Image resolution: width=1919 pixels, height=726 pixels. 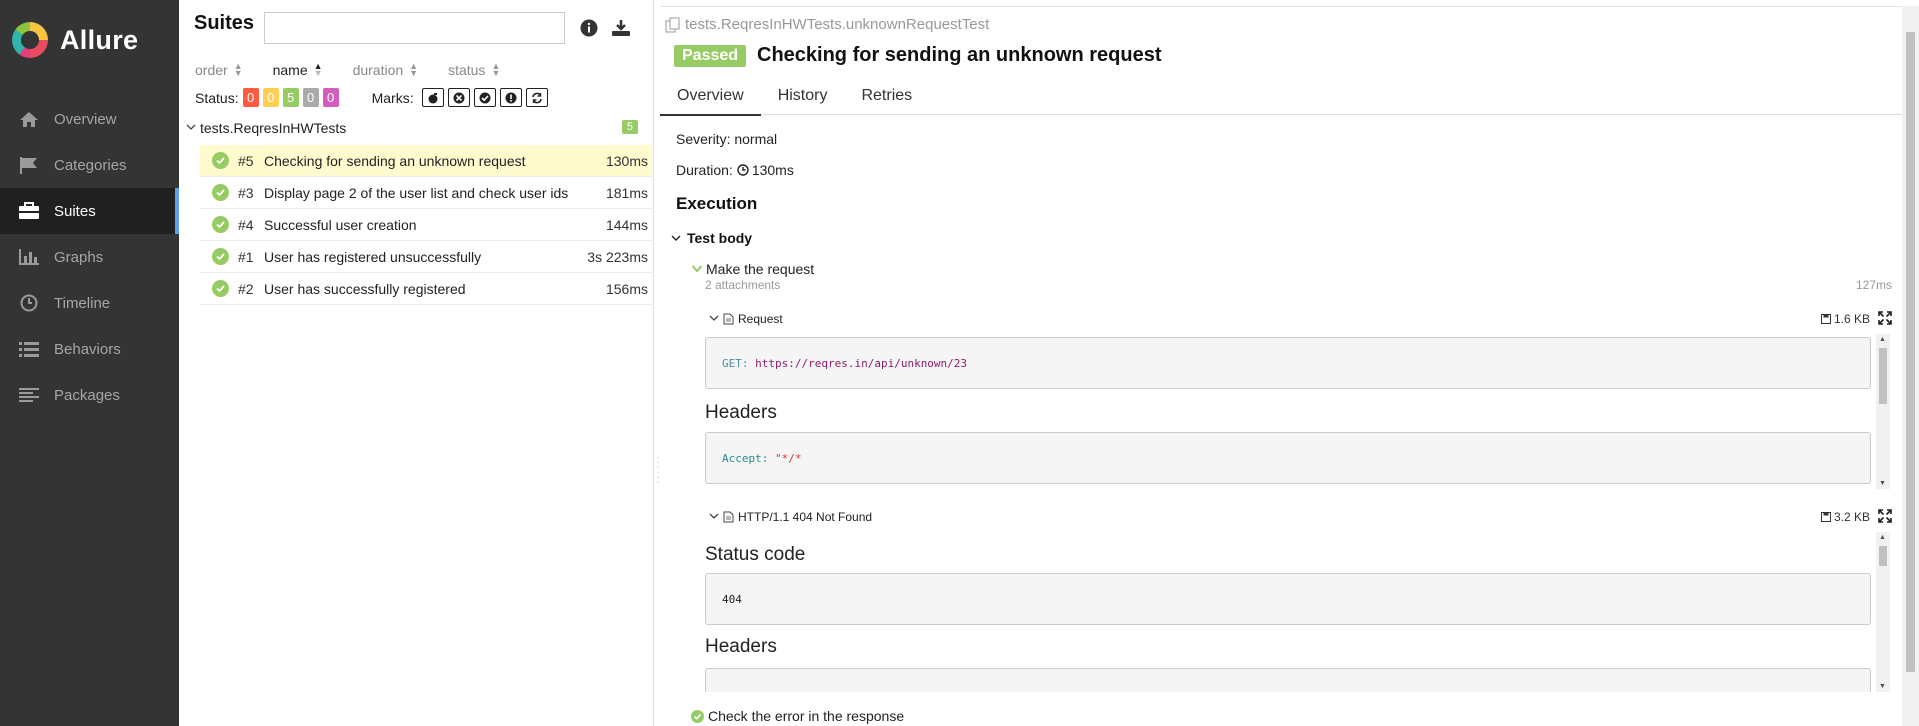 What do you see at coordinates (412, 128) in the screenshot?
I see `suite-group-header: tests.ReqresInHWTests 5` at bounding box center [412, 128].